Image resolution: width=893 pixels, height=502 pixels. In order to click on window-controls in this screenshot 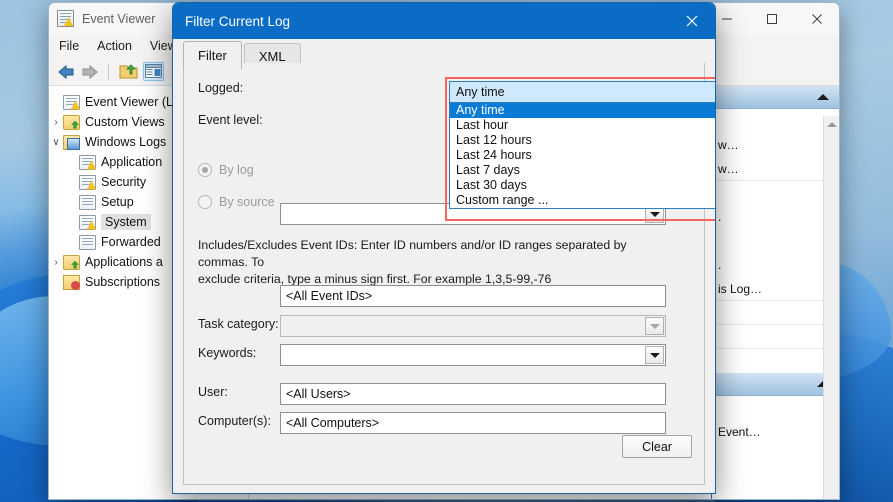, I will do `click(771, 18)`.